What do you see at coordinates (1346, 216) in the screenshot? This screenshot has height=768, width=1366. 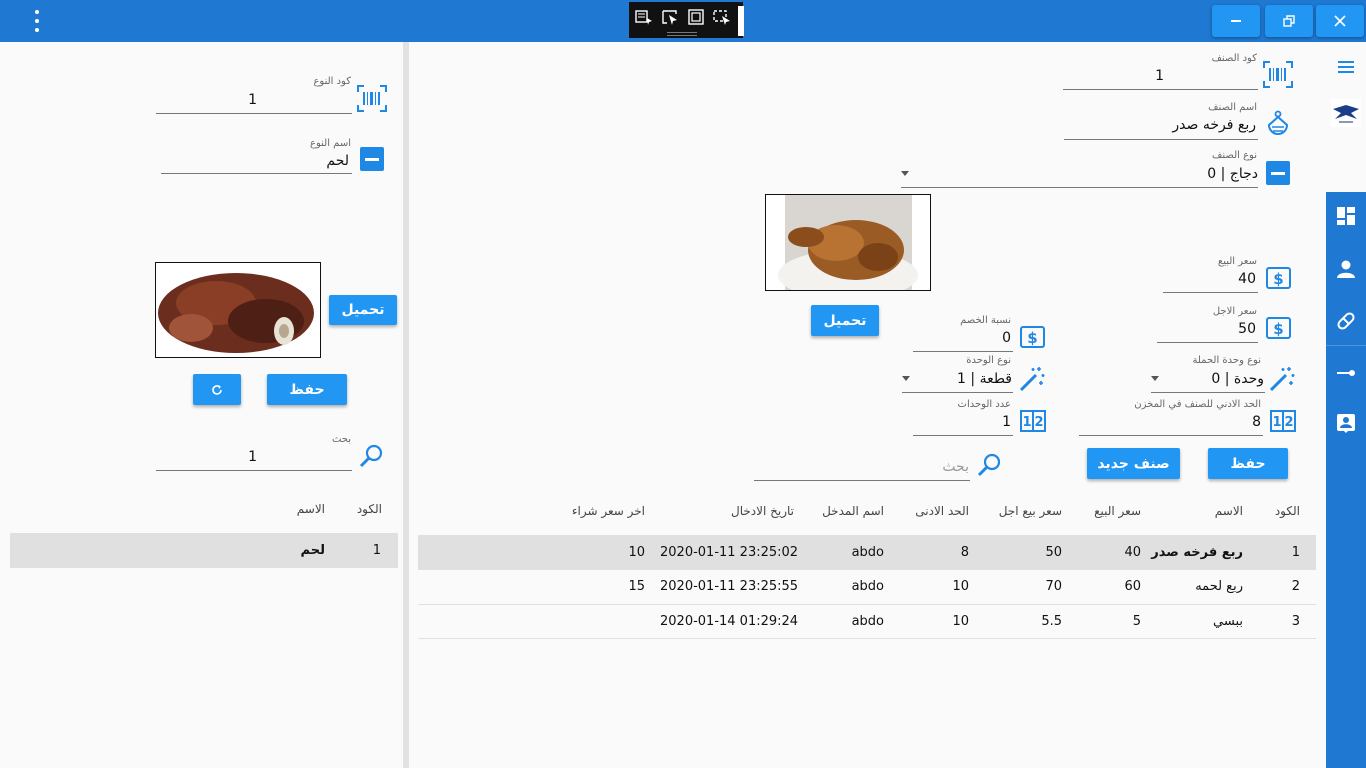 I see `dashboard-icon` at bounding box center [1346, 216].